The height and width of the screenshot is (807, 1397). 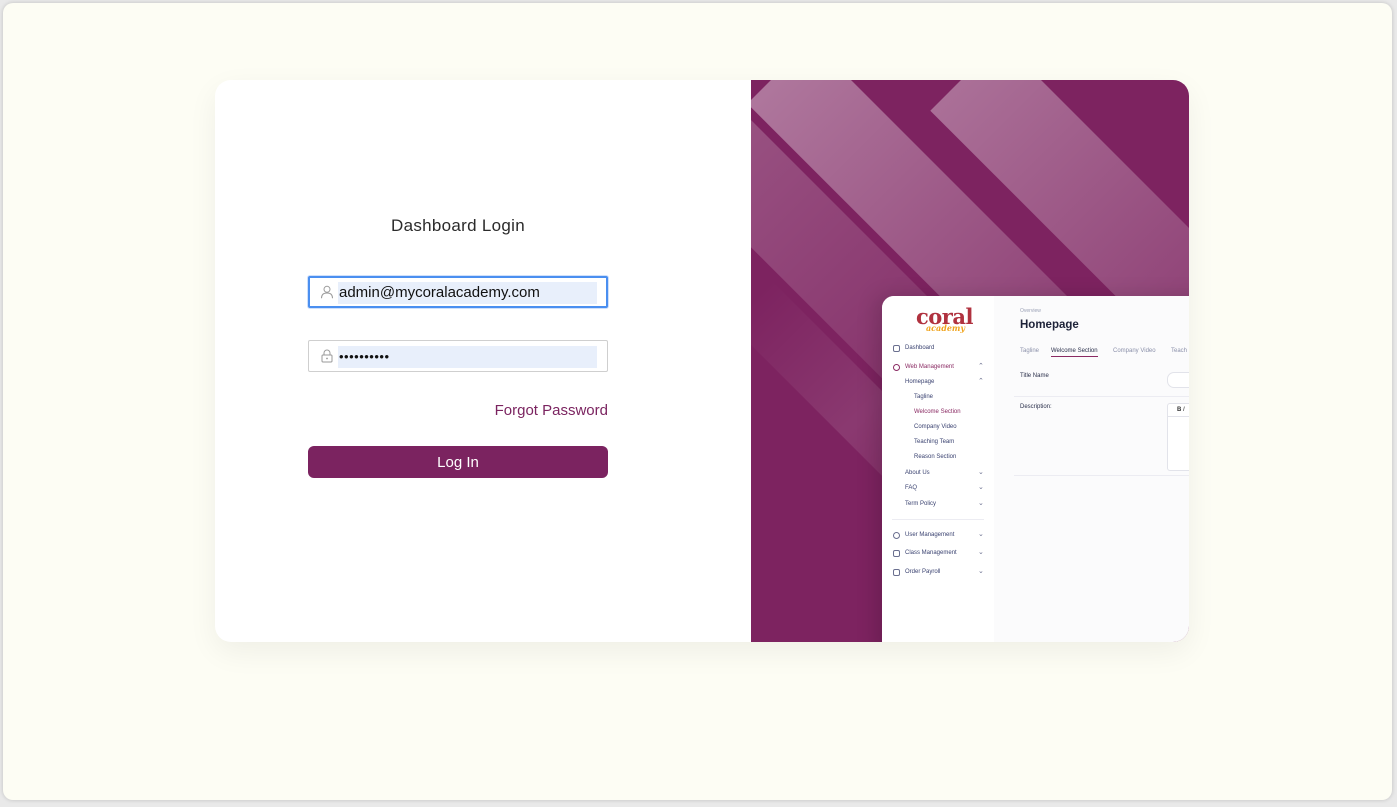 What do you see at coordinates (467, 293) in the screenshot?
I see `email-value: admin@mycoralacademy.com` at bounding box center [467, 293].